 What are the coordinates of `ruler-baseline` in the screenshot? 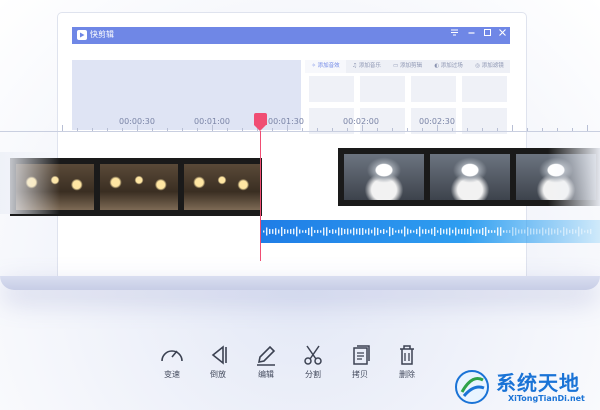 It's located at (300, 131).